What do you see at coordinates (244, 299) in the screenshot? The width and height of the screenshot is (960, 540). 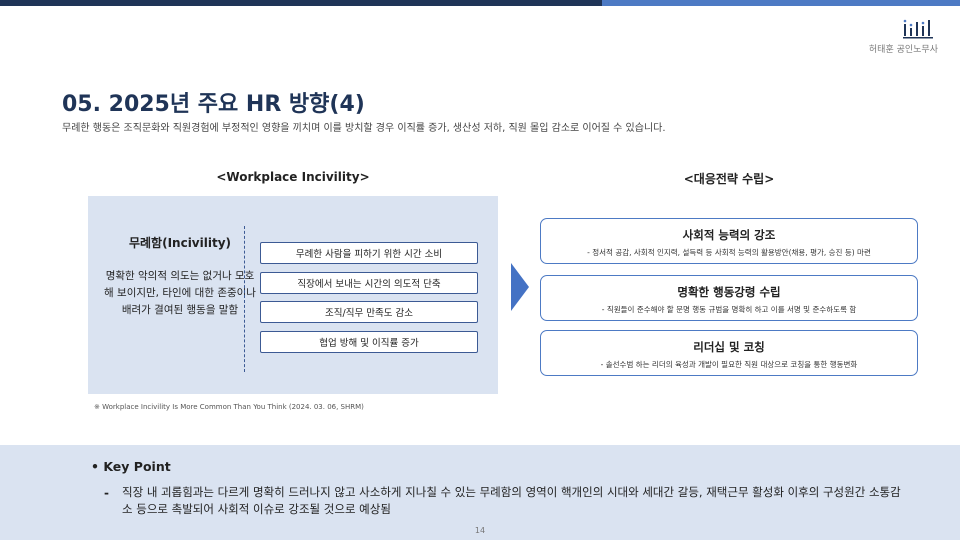 I see `panel-divider` at bounding box center [244, 299].